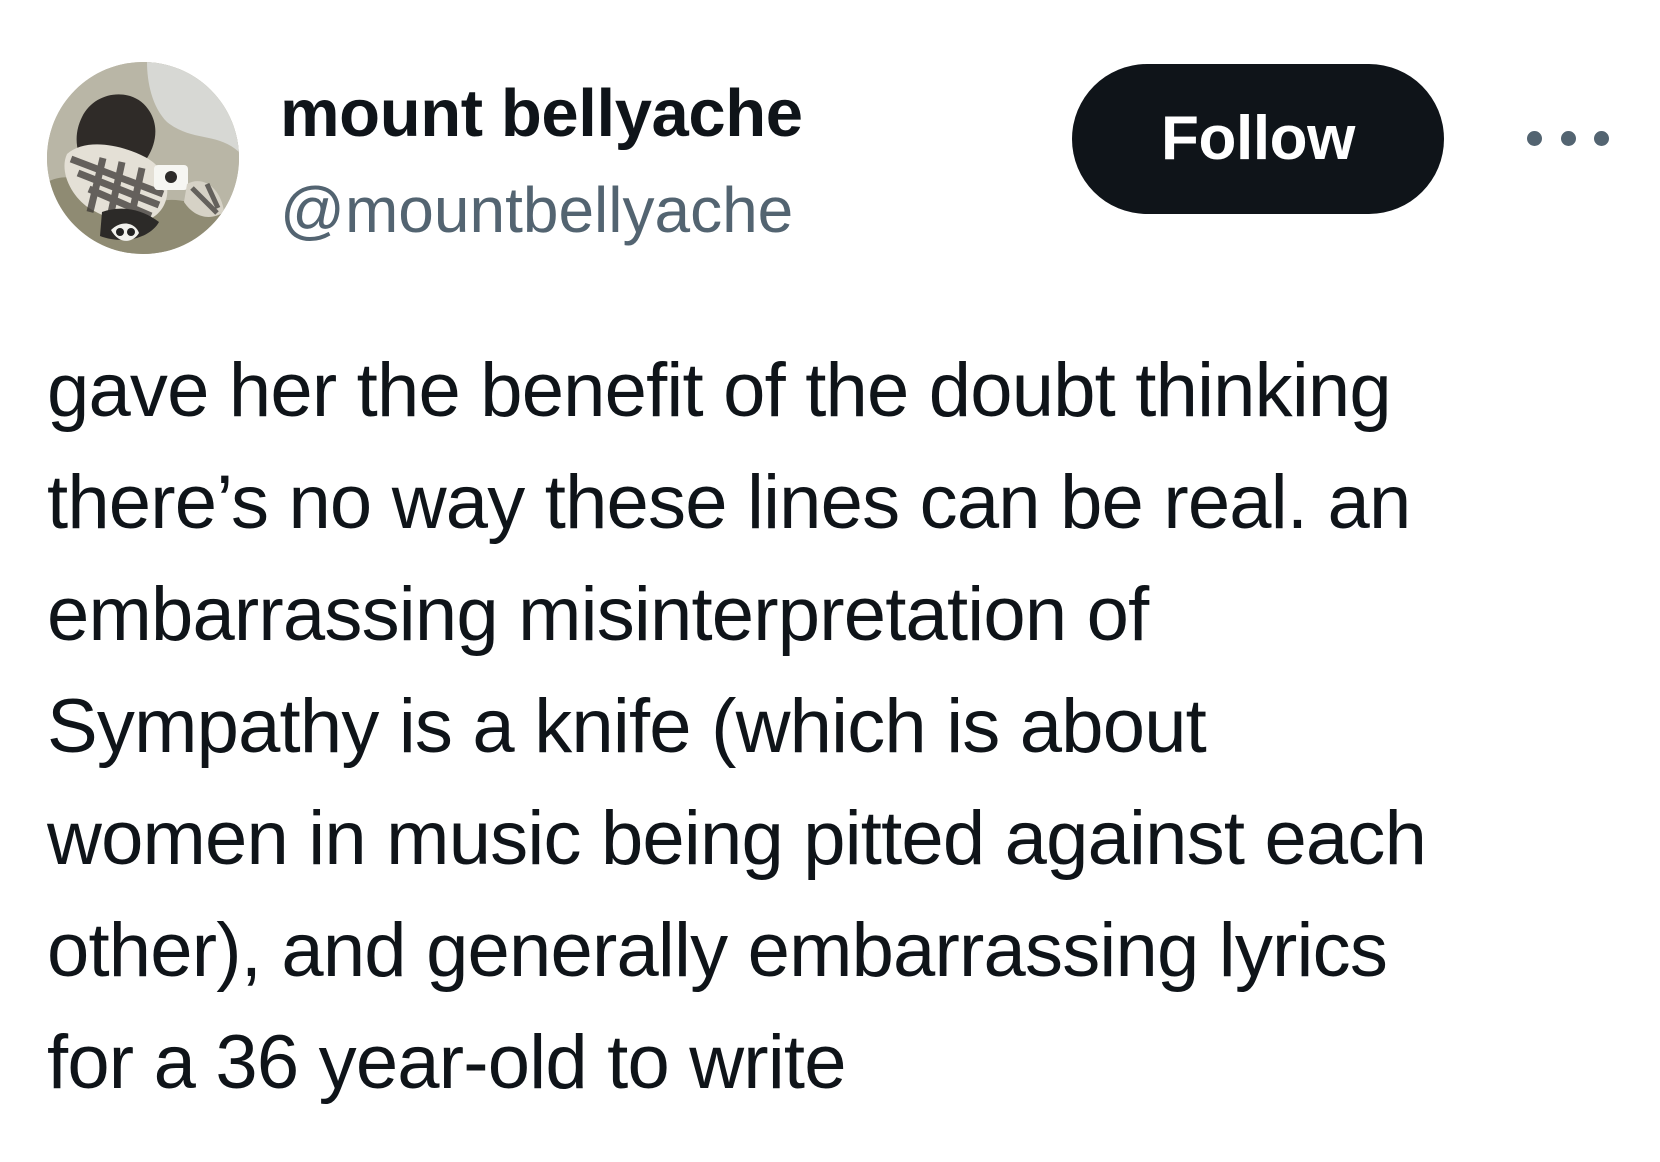 The image size is (1660, 1162). What do you see at coordinates (737, 838) in the screenshot?
I see `tweet-text-line: women in music being pitted against each` at bounding box center [737, 838].